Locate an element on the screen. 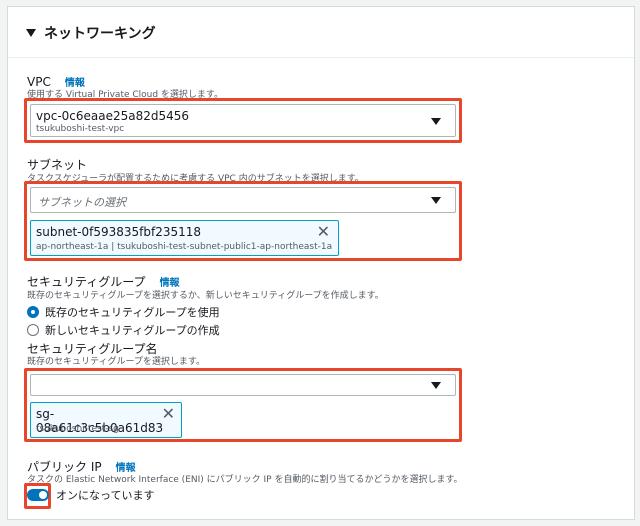  subnet-select: サブネットの選択 is located at coordinates (243, 200).